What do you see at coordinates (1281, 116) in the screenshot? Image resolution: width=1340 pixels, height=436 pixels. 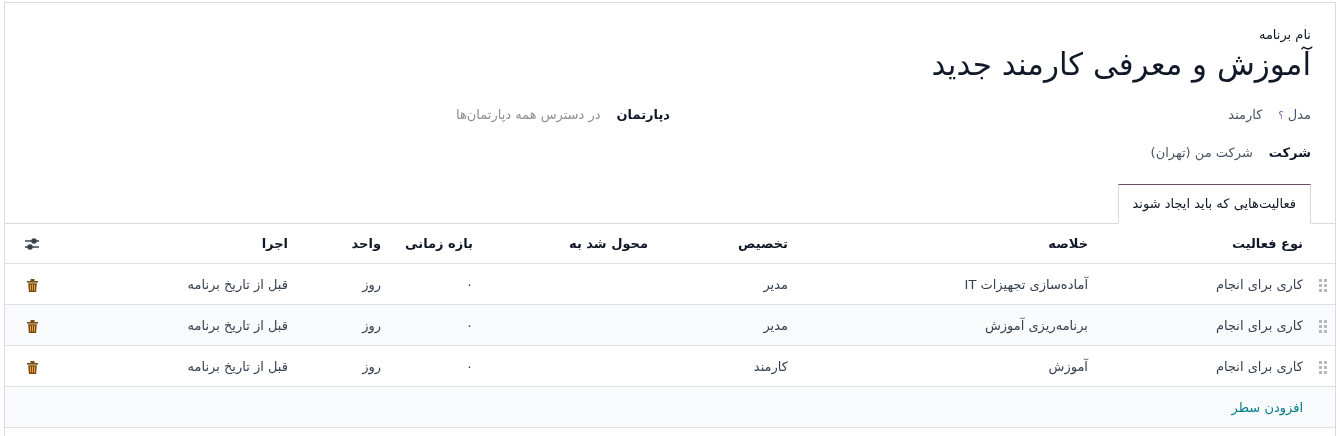 I see `help-mark: ؟` at bounding box center [1281, 116].